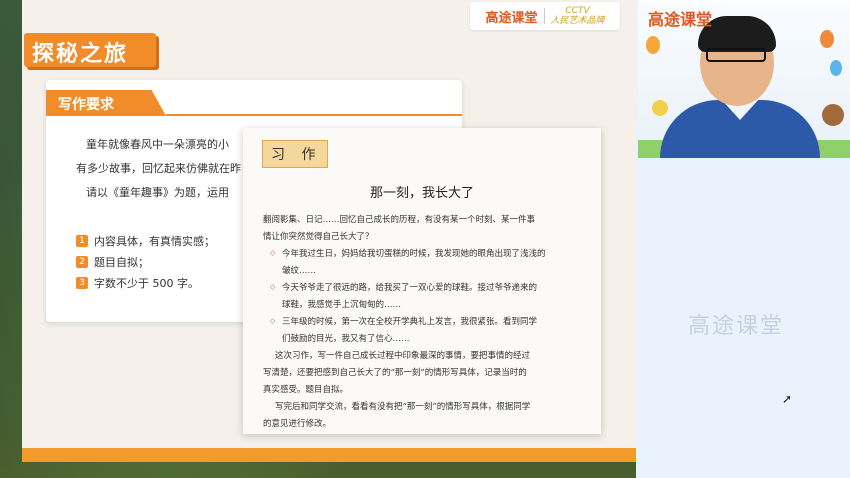 The height and width of the screenshot is (478, 850). I want to click on slide-footer-bar, so click(329, 455).